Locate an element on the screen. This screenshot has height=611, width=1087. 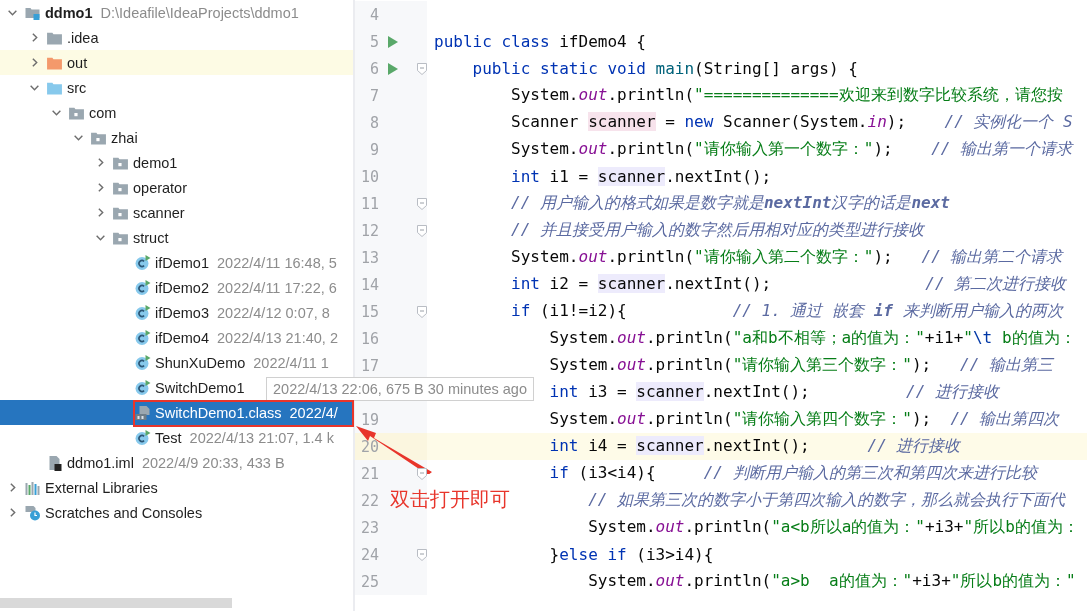
libraries-icon is located at coordinates (32, 487).